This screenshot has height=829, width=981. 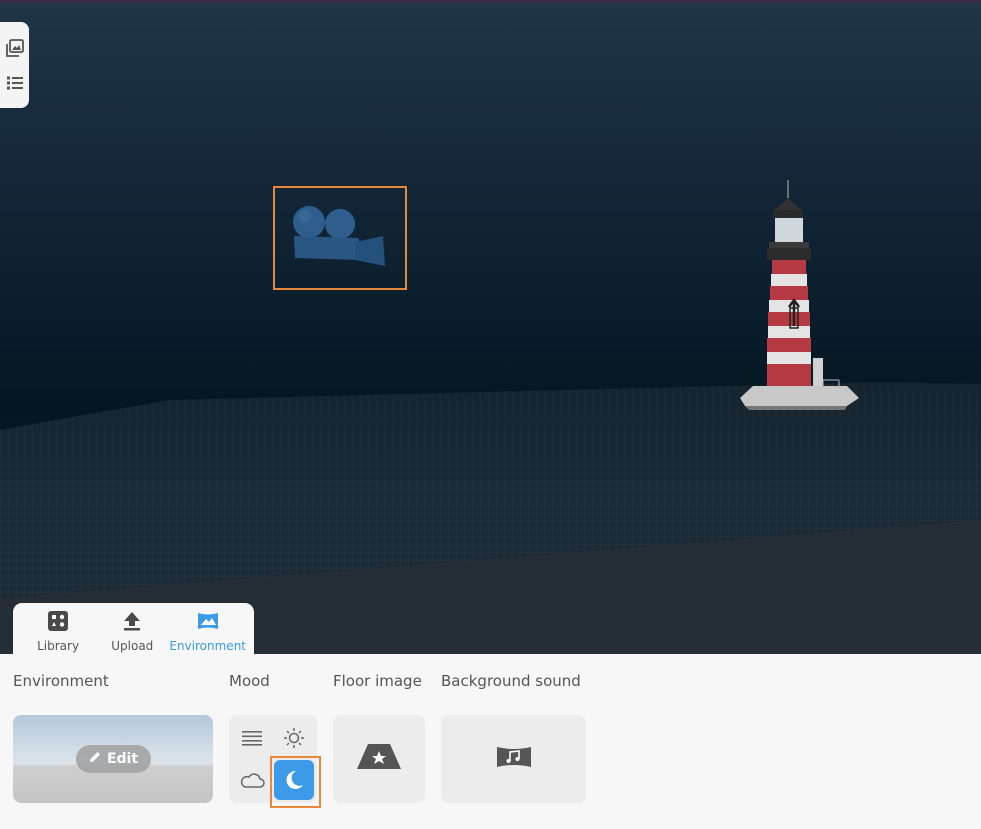 I want to click on tab-library: Library, so click(x=58, y=629).